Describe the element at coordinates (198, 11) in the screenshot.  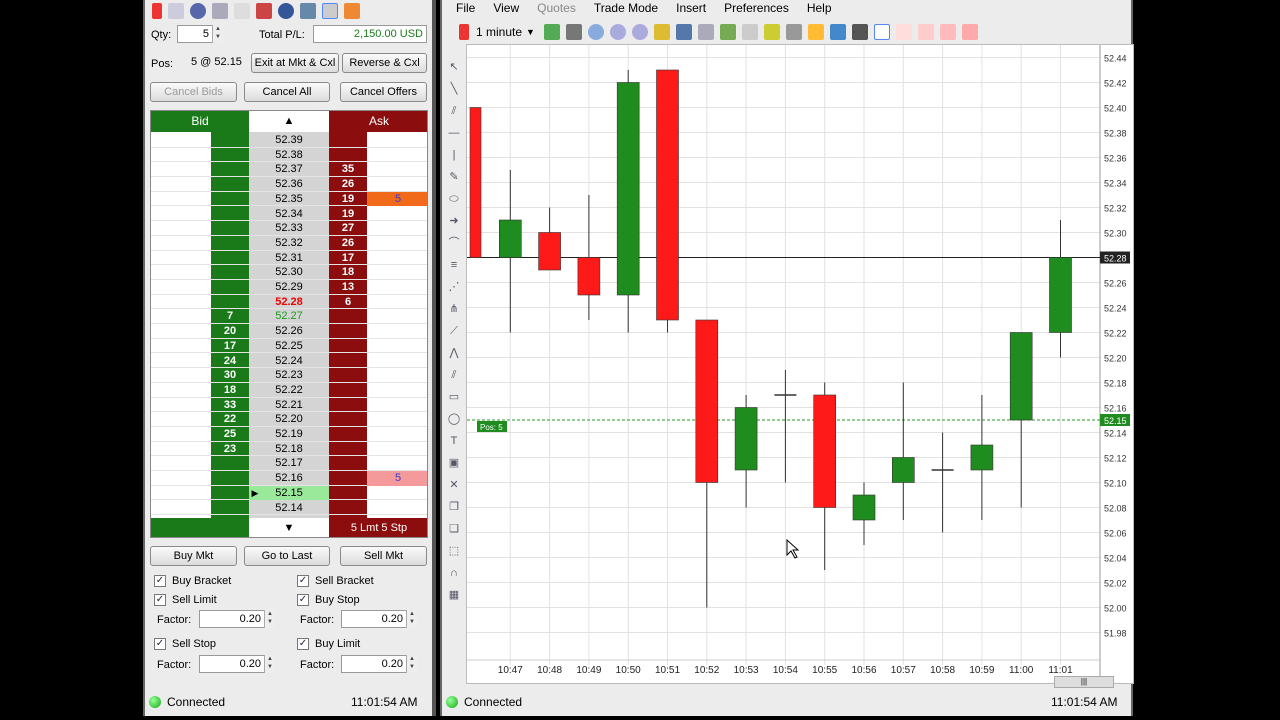
I see `settings-icon` at that location.